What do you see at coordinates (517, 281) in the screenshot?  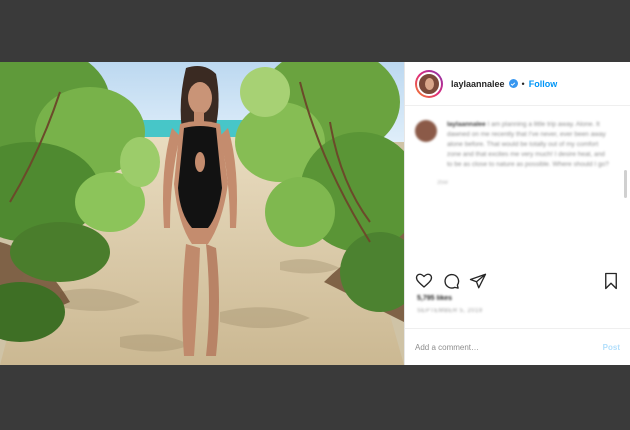 I see `post-actions` at bounding box center [517, 281].